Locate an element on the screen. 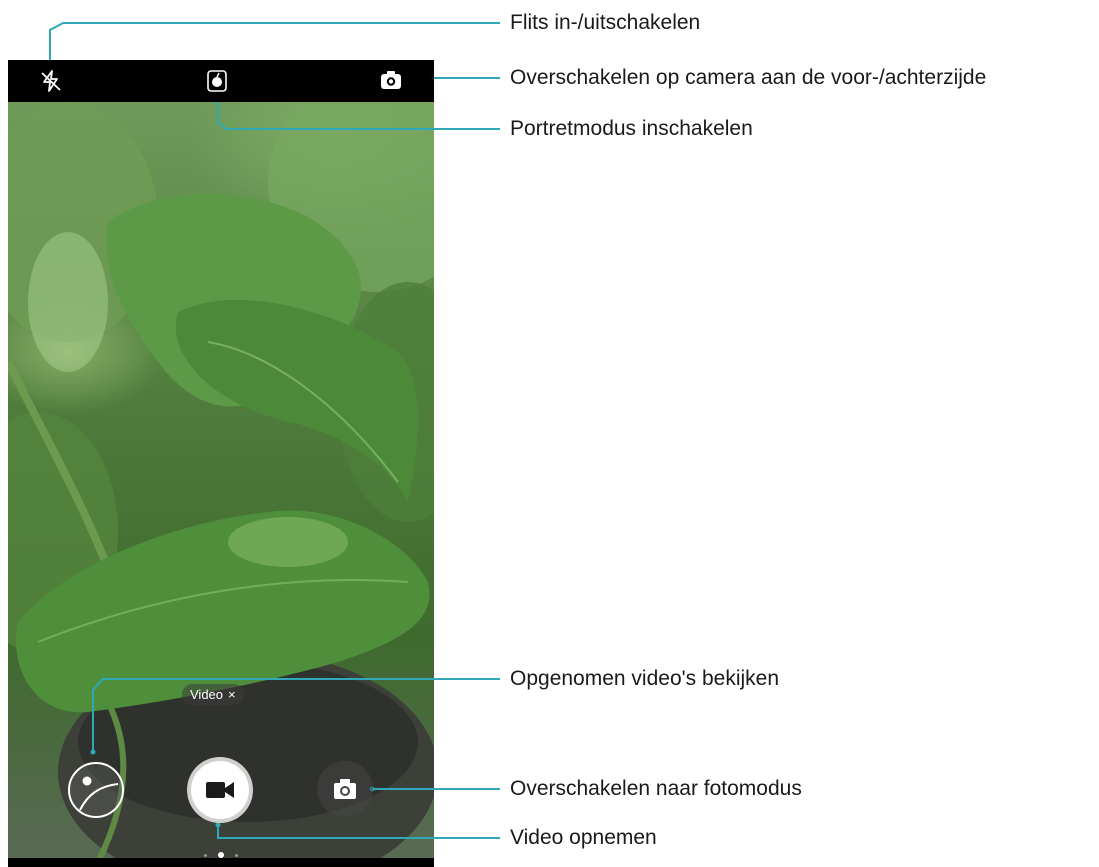 The height and width of the screenshot is (867, 1099). mode-tag-label: Video is located at coordinates (207, 694).